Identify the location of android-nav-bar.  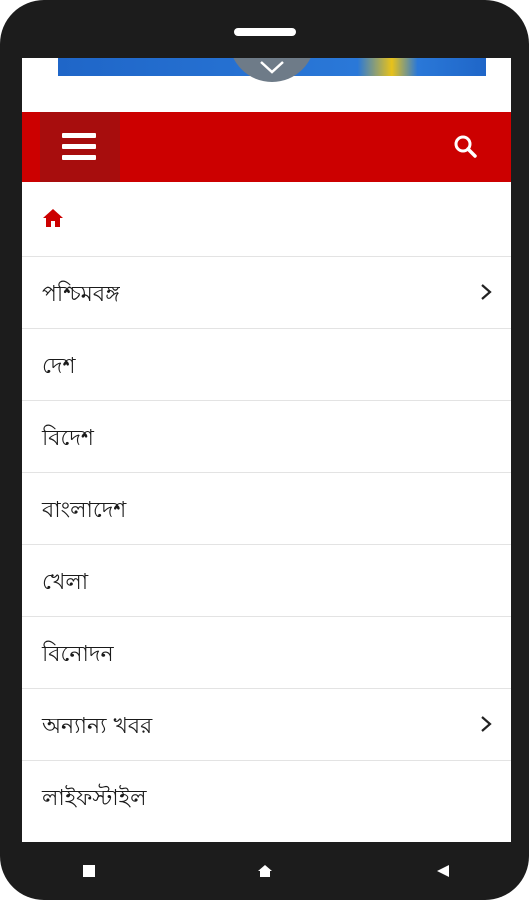
(264, 871).